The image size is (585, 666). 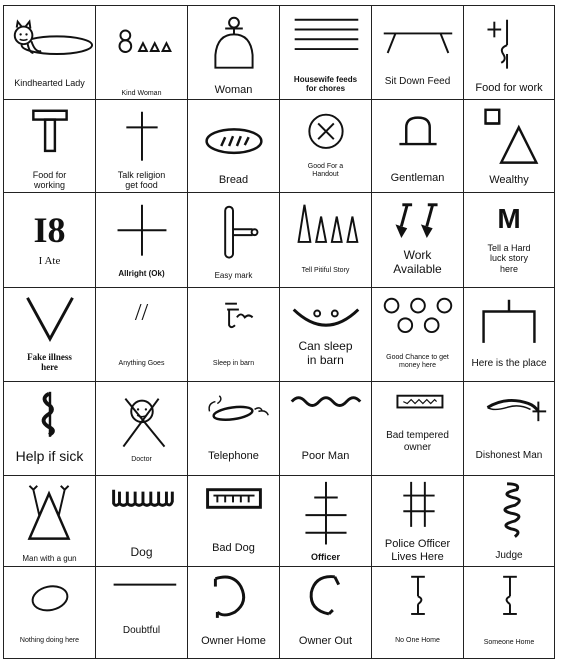 I want to click on symbol-label: Bread, so click(x=233, y=180).